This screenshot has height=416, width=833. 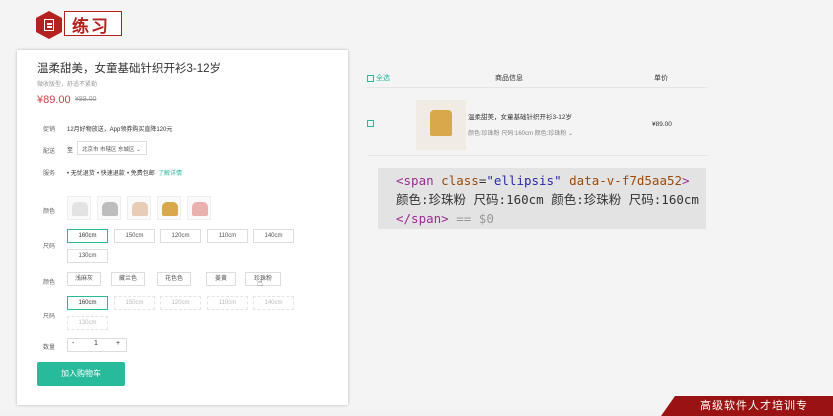 I want to click on dev-attr-value: "ellipsis", so click(x=524, y=180).